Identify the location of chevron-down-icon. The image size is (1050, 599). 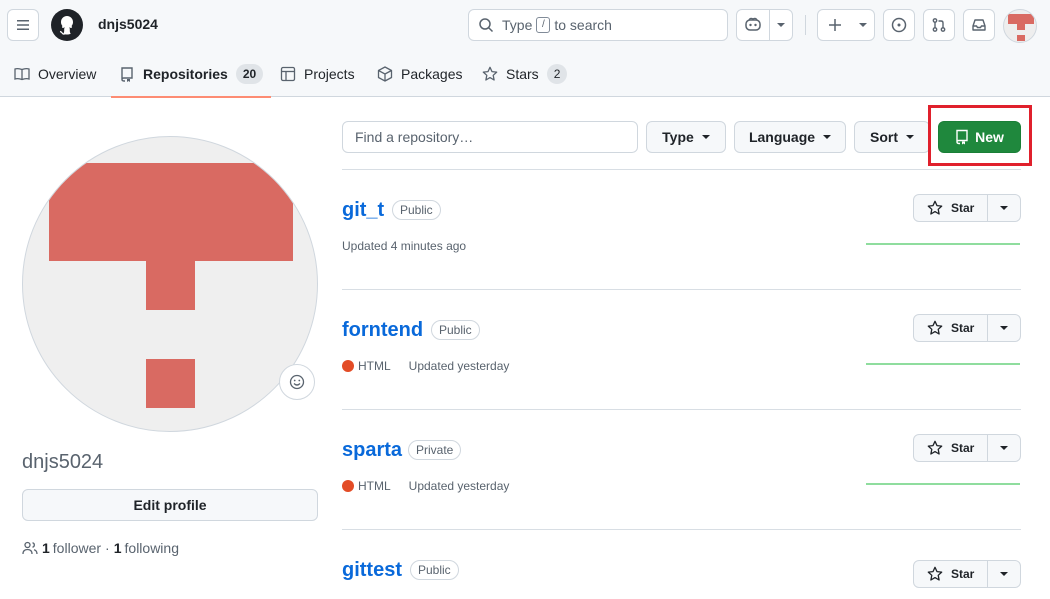
(863, 25).